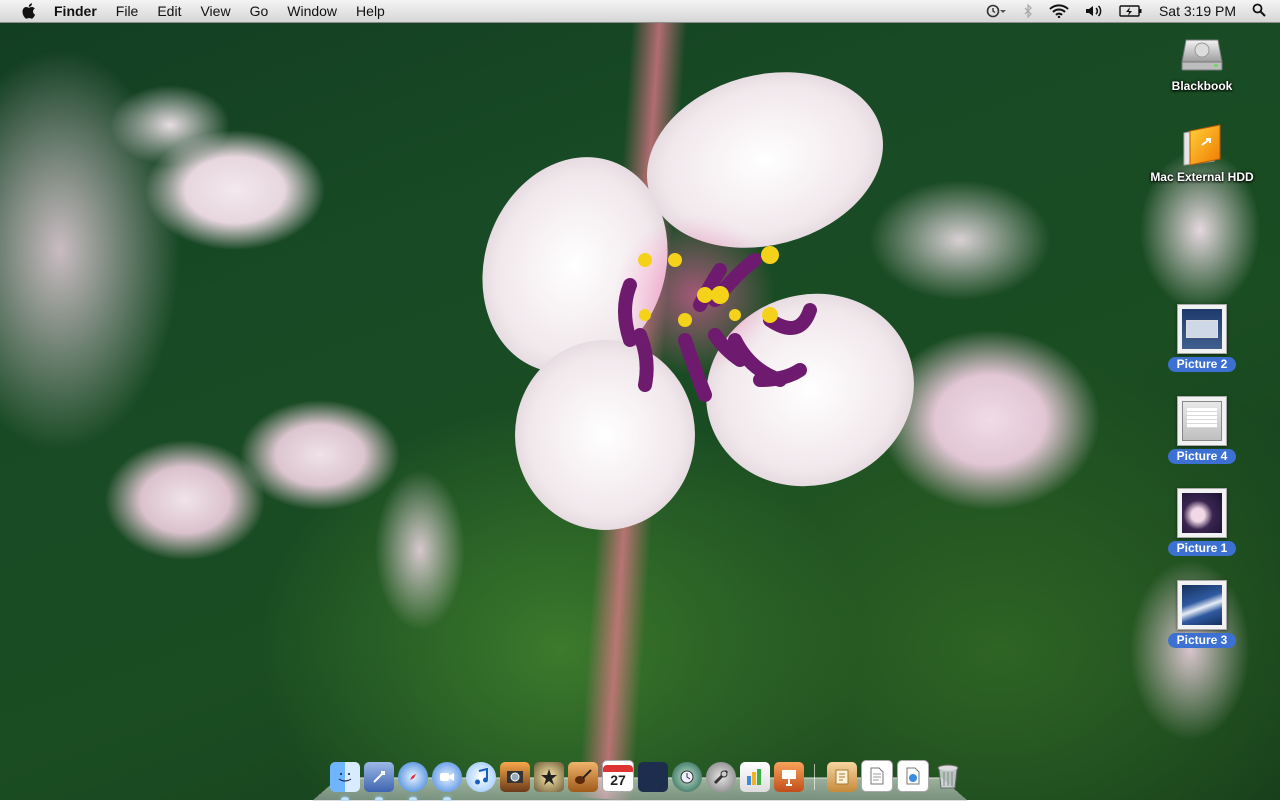  I want to click on hard-drive-icon, so click(1202, 54).